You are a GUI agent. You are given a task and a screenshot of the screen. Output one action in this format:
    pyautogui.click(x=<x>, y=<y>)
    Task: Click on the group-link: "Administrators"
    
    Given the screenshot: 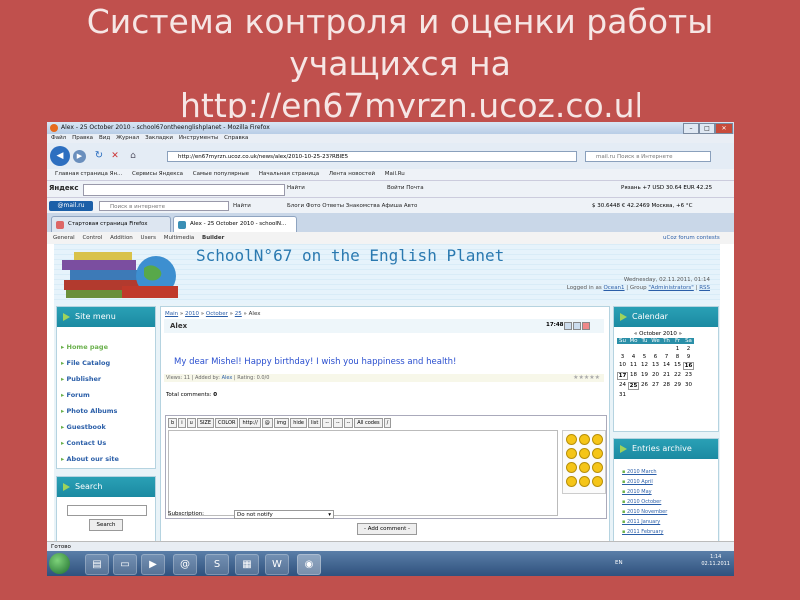 What is the action you would take?
    pyautogui.click(x=670, y=288)
    